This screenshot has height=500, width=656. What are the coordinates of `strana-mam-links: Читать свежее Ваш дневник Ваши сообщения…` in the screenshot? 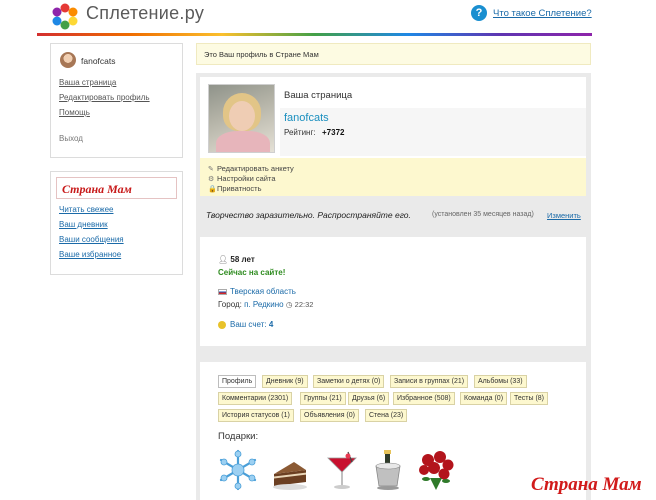 It's located at (91, 235).